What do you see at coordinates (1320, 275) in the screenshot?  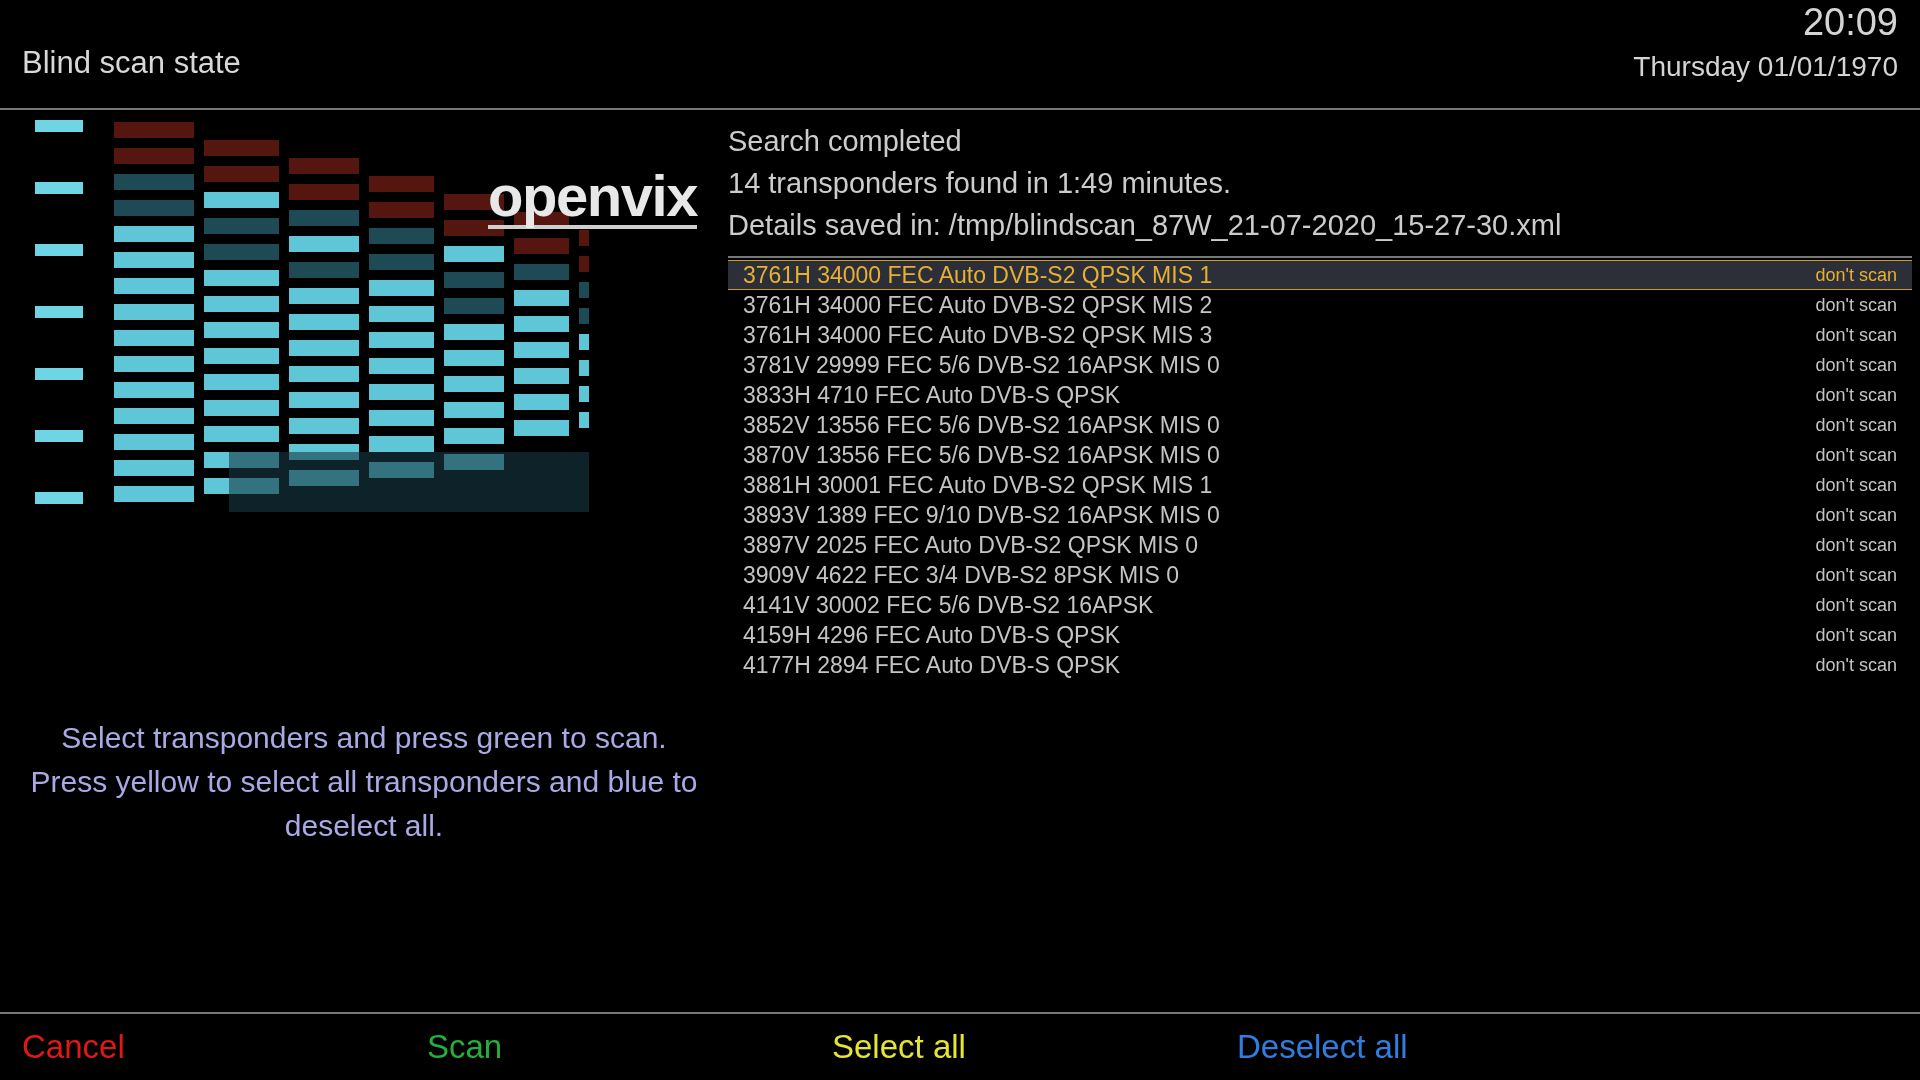 I see `transponder-row: 3761H 34000 FEC Auto DVB-S2 QPSK MIS 1 don't scan` at bounding box center [1320, 275].